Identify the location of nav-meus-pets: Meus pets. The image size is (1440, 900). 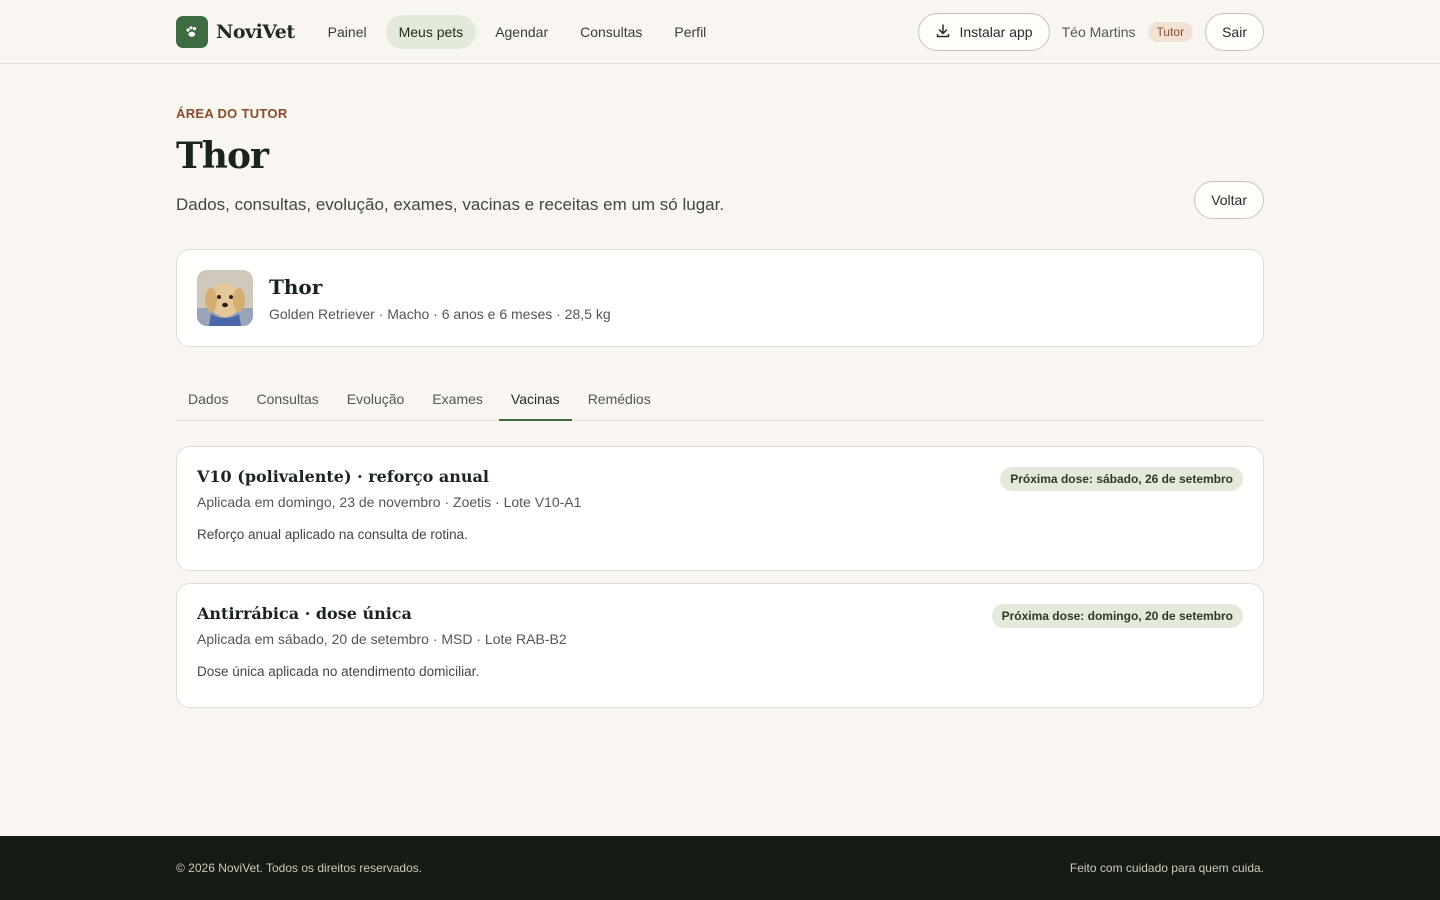
(431, 32).